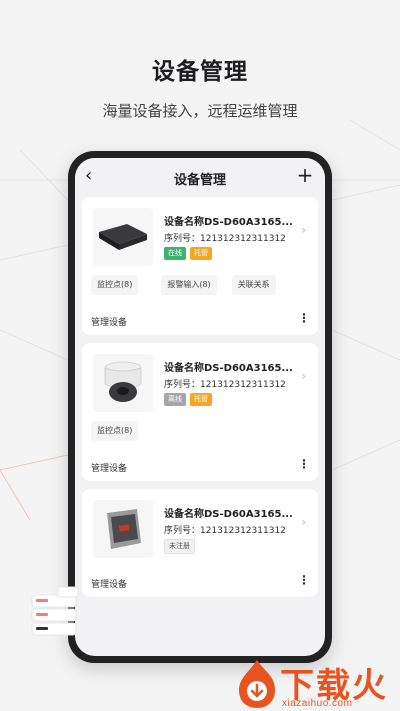 This screenshot has height=711, width=400. Describe the element at coordinates (199, 180) in the screenshot. I see `nav-title: 设备管理` at that location.